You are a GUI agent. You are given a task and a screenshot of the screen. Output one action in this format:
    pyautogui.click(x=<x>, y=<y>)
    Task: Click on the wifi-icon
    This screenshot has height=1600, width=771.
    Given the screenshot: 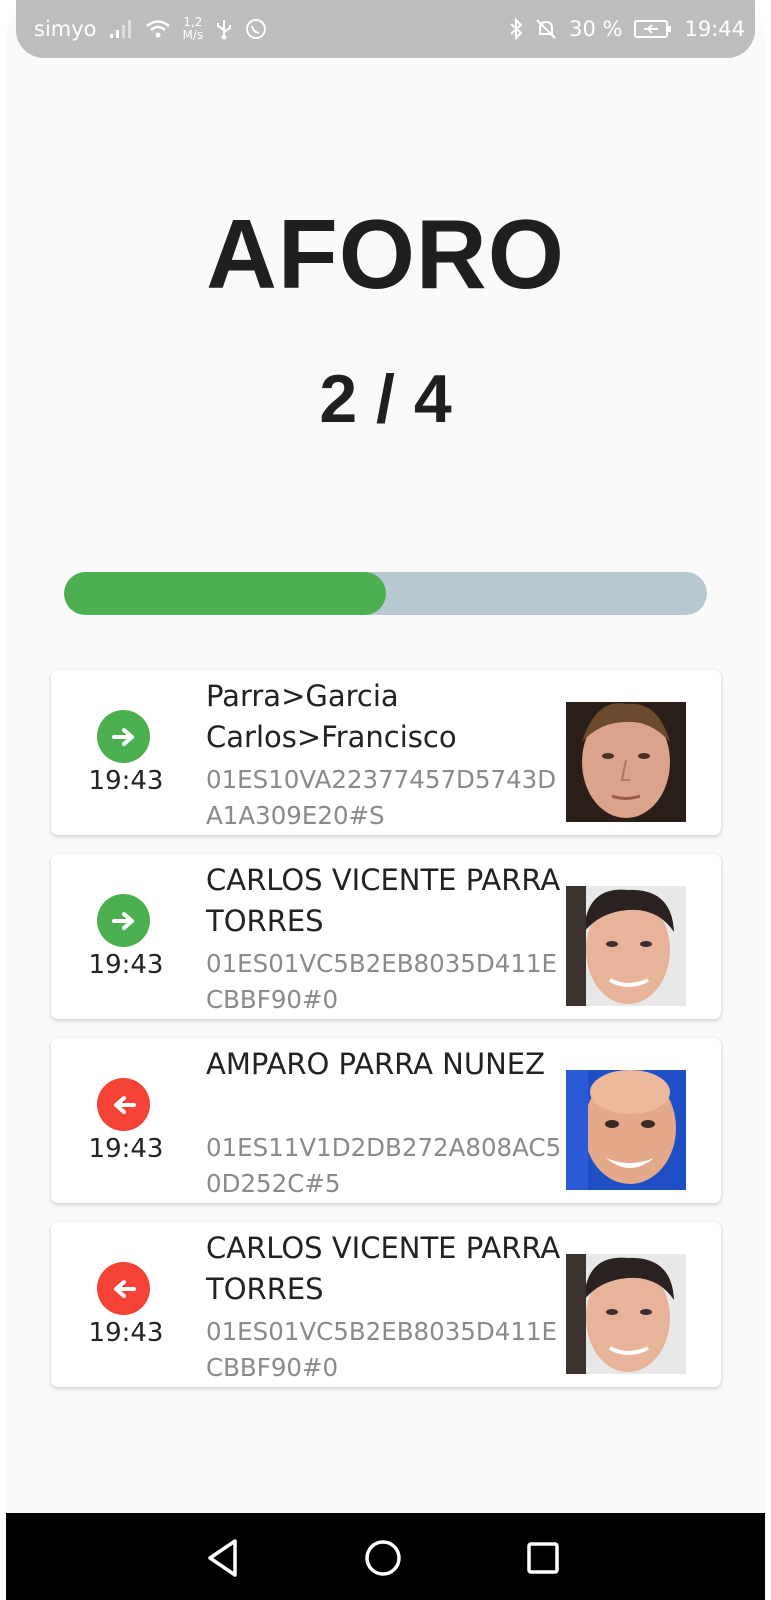 What is the action you would take?
    pyautogui.click(x=158, y=29)
    